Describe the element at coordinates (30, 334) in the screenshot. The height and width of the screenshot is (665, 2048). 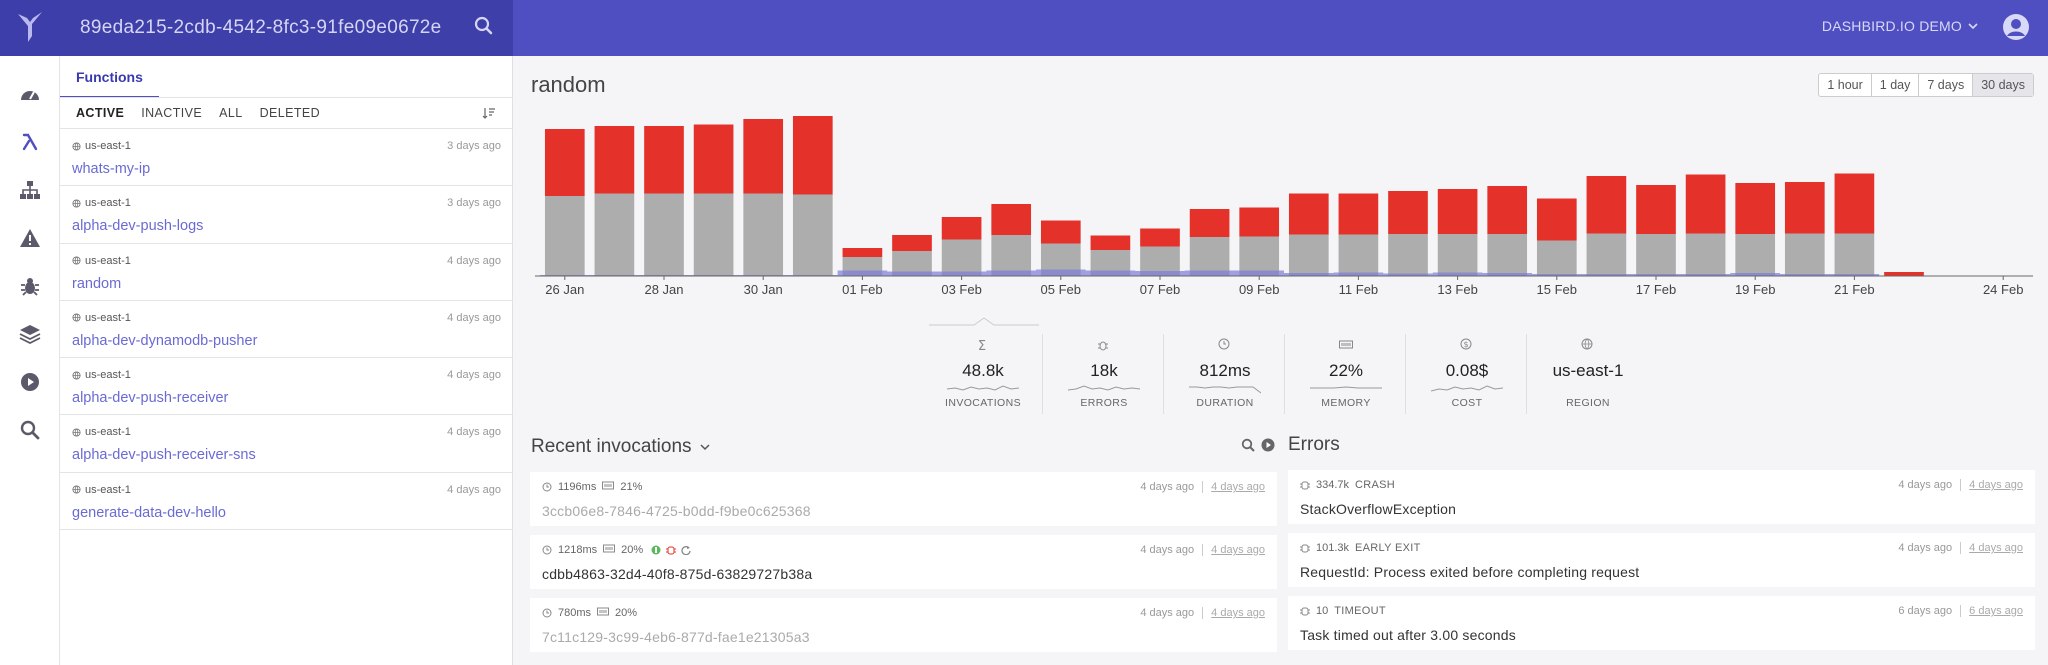
I see `layers-icon` at that location.